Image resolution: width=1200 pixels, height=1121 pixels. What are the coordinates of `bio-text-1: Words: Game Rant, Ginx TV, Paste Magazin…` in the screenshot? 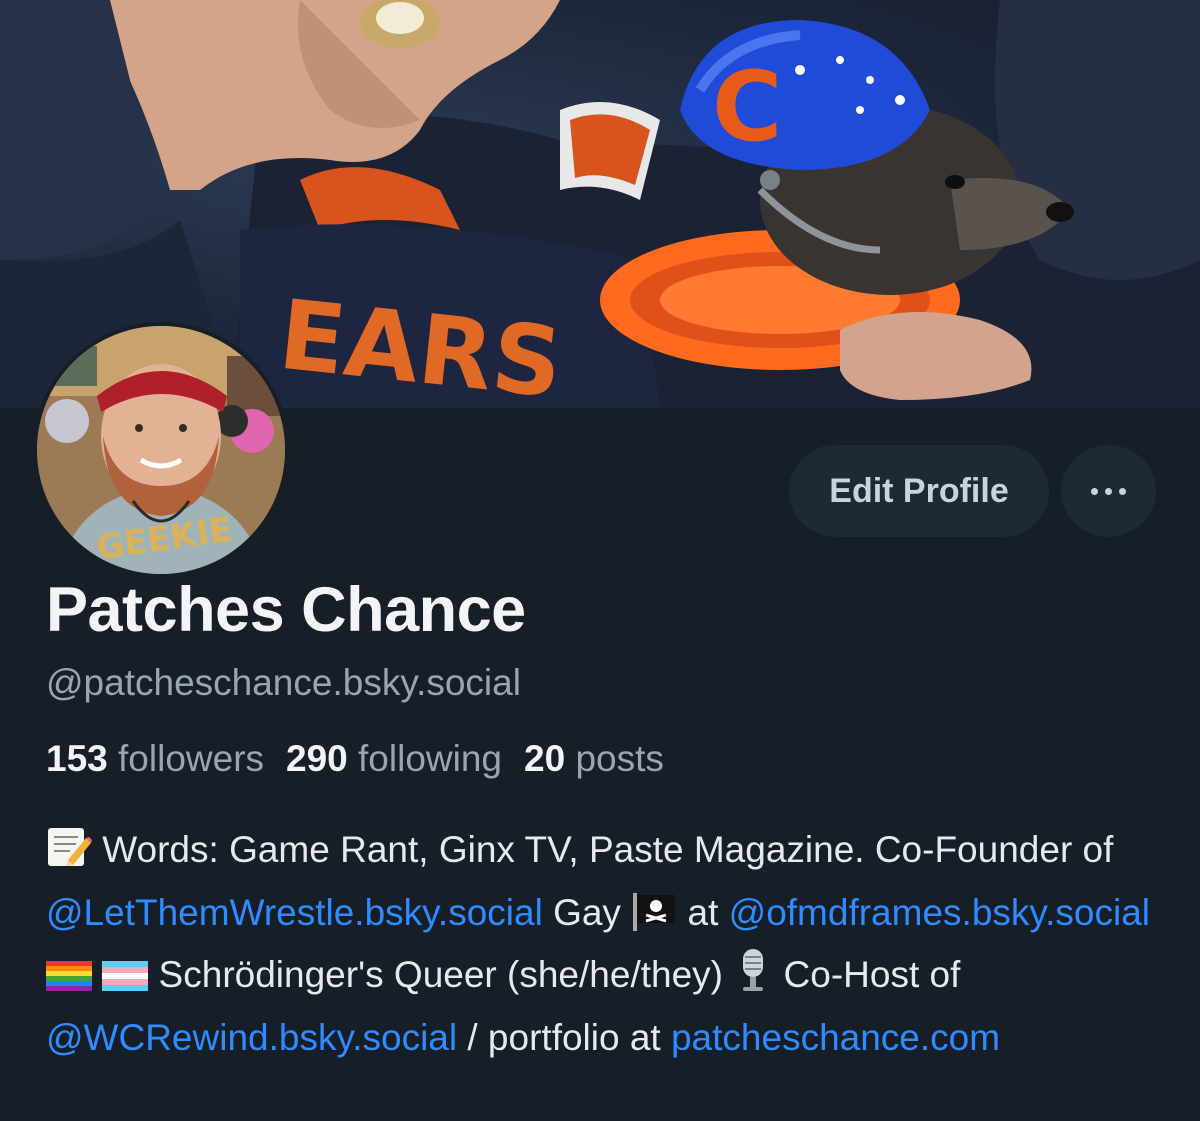 It's located at (603, 849).